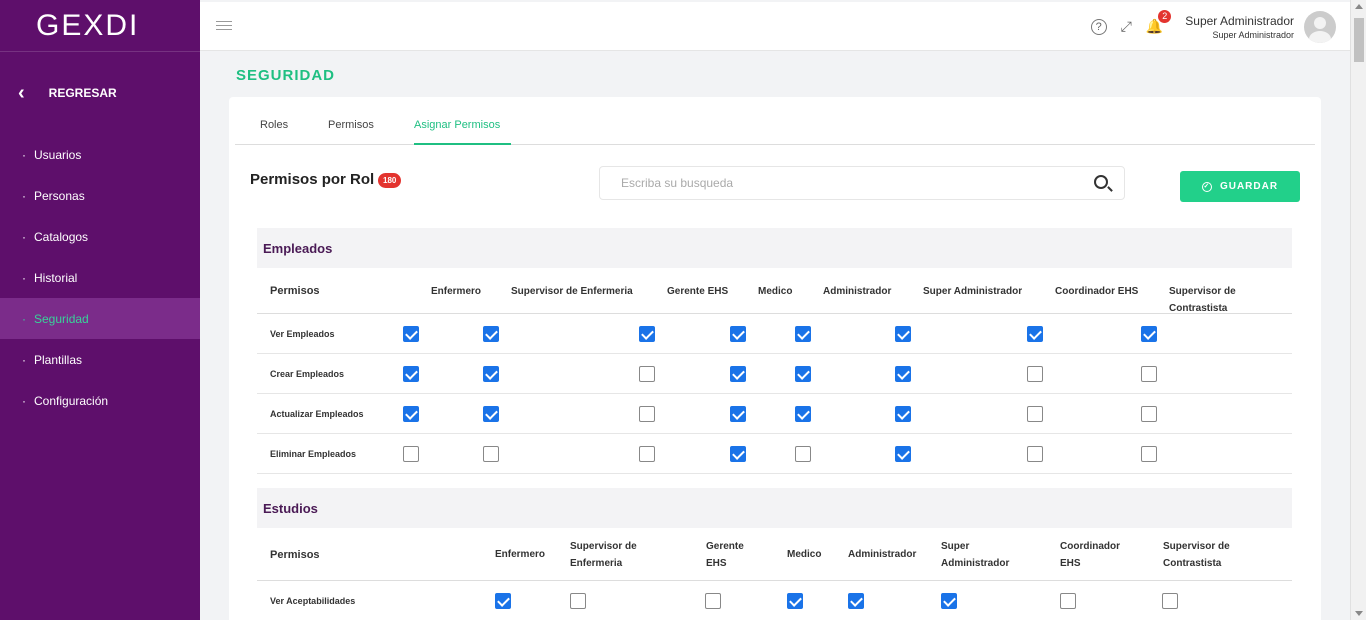 This screenshot has height=620, width=1366. What do you see at coordinates (100, 93) in the screenshot?
I see `back-button: ‹ REGRESAR` at bounding box center [100, 93].